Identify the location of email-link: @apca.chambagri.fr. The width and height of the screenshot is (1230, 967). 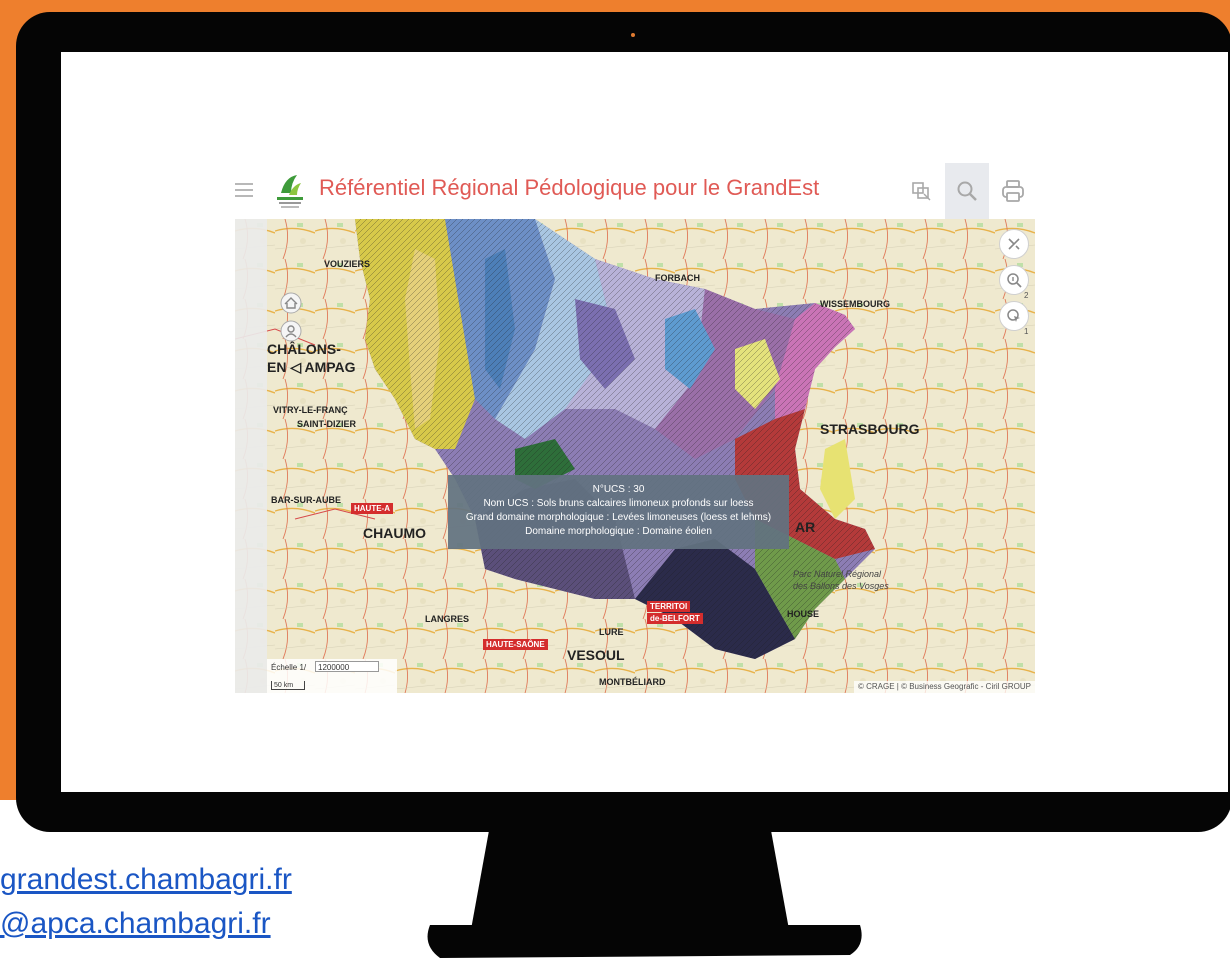
(146, 924).